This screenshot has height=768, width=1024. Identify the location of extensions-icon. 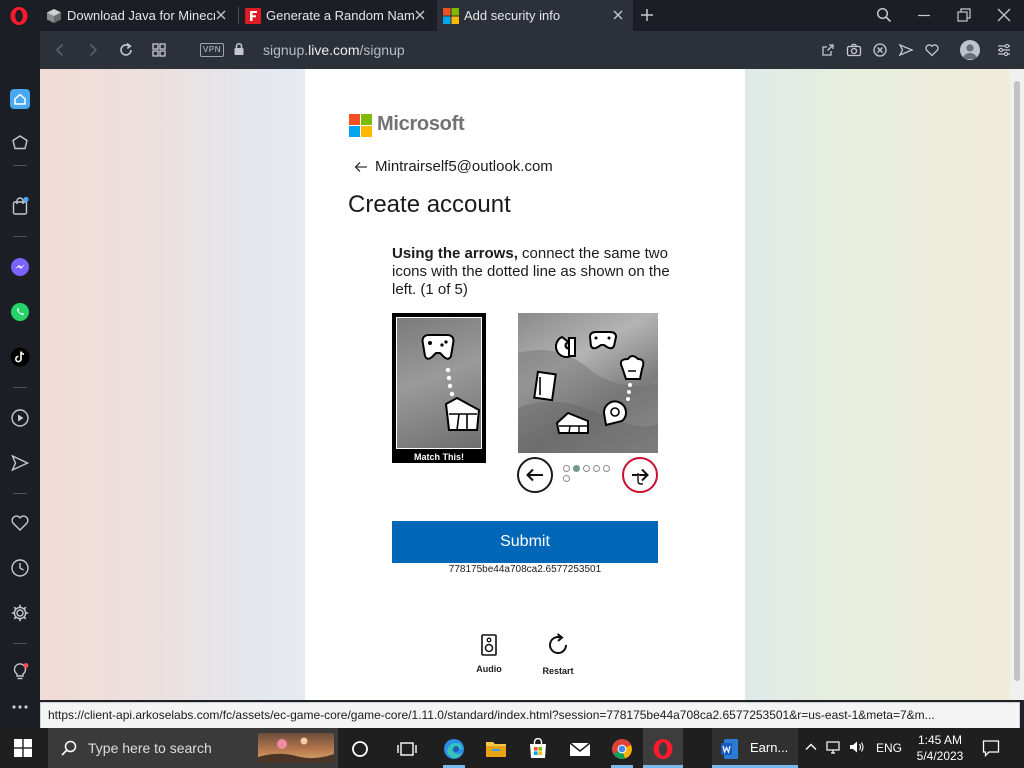
(20, 144).